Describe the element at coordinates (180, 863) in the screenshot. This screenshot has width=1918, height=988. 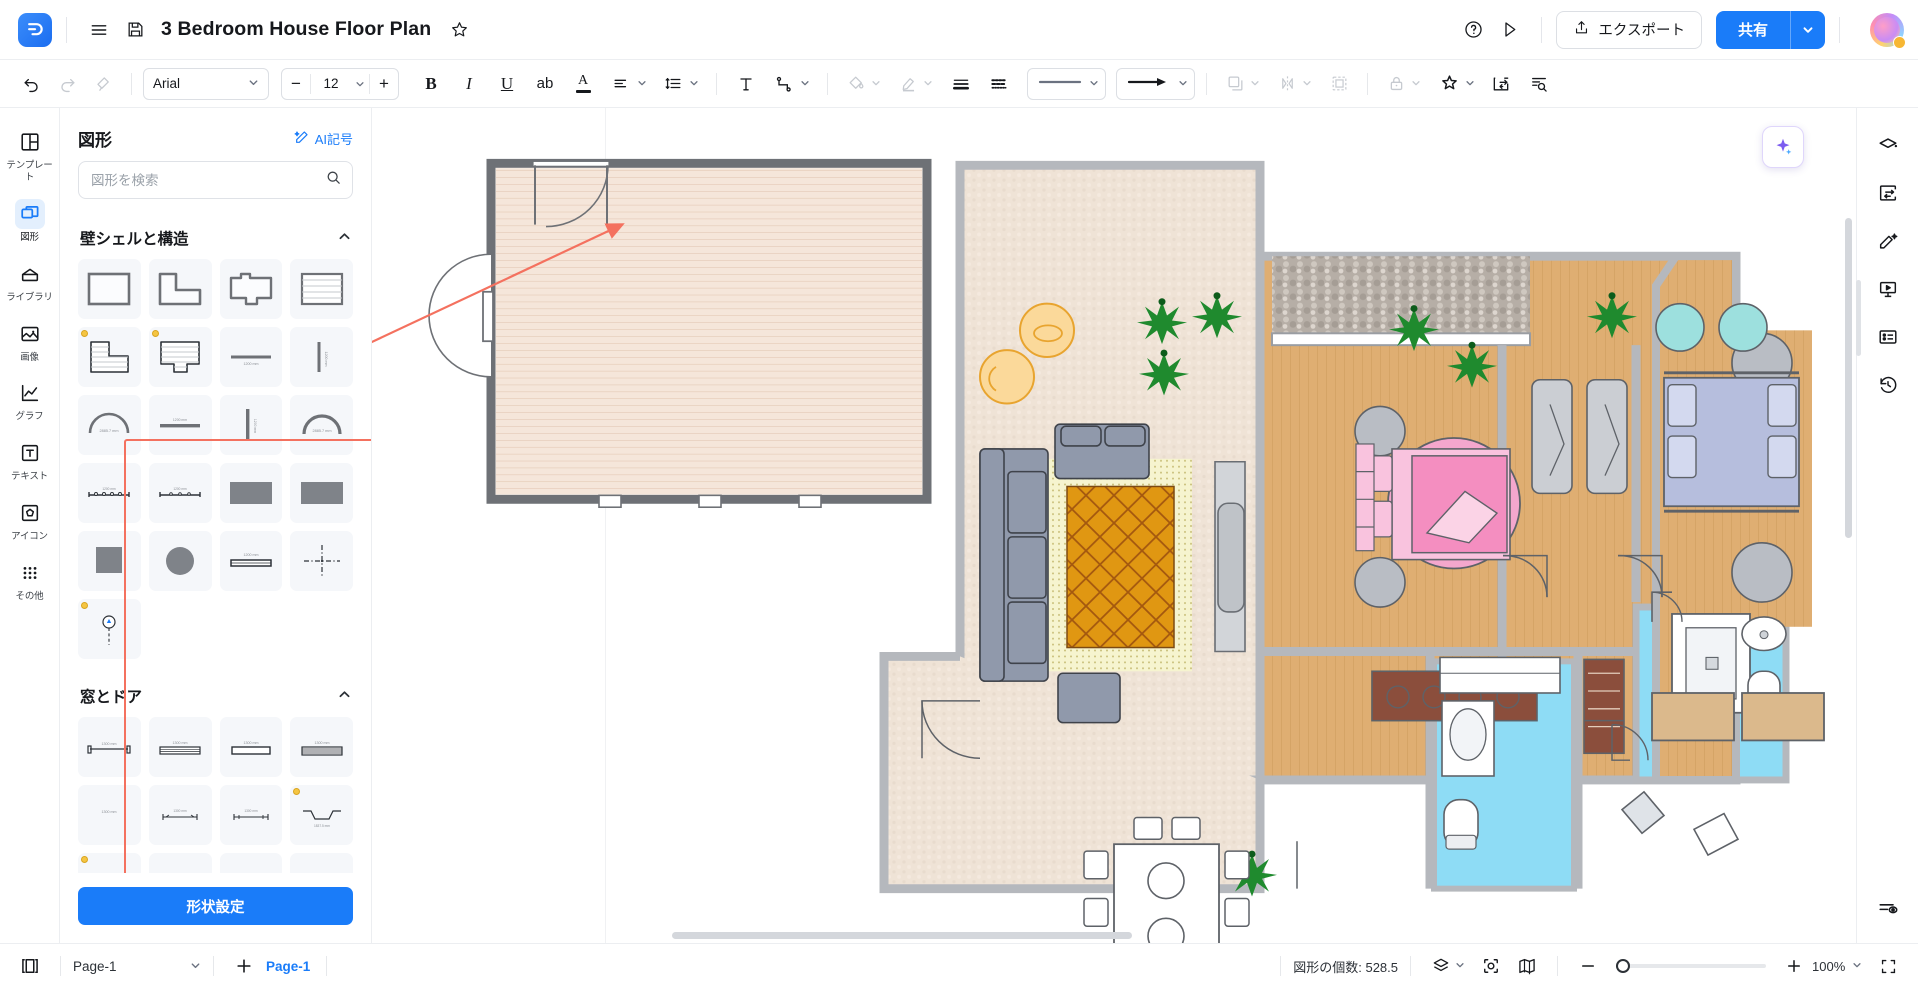
I see `shape-door-right` at that location.